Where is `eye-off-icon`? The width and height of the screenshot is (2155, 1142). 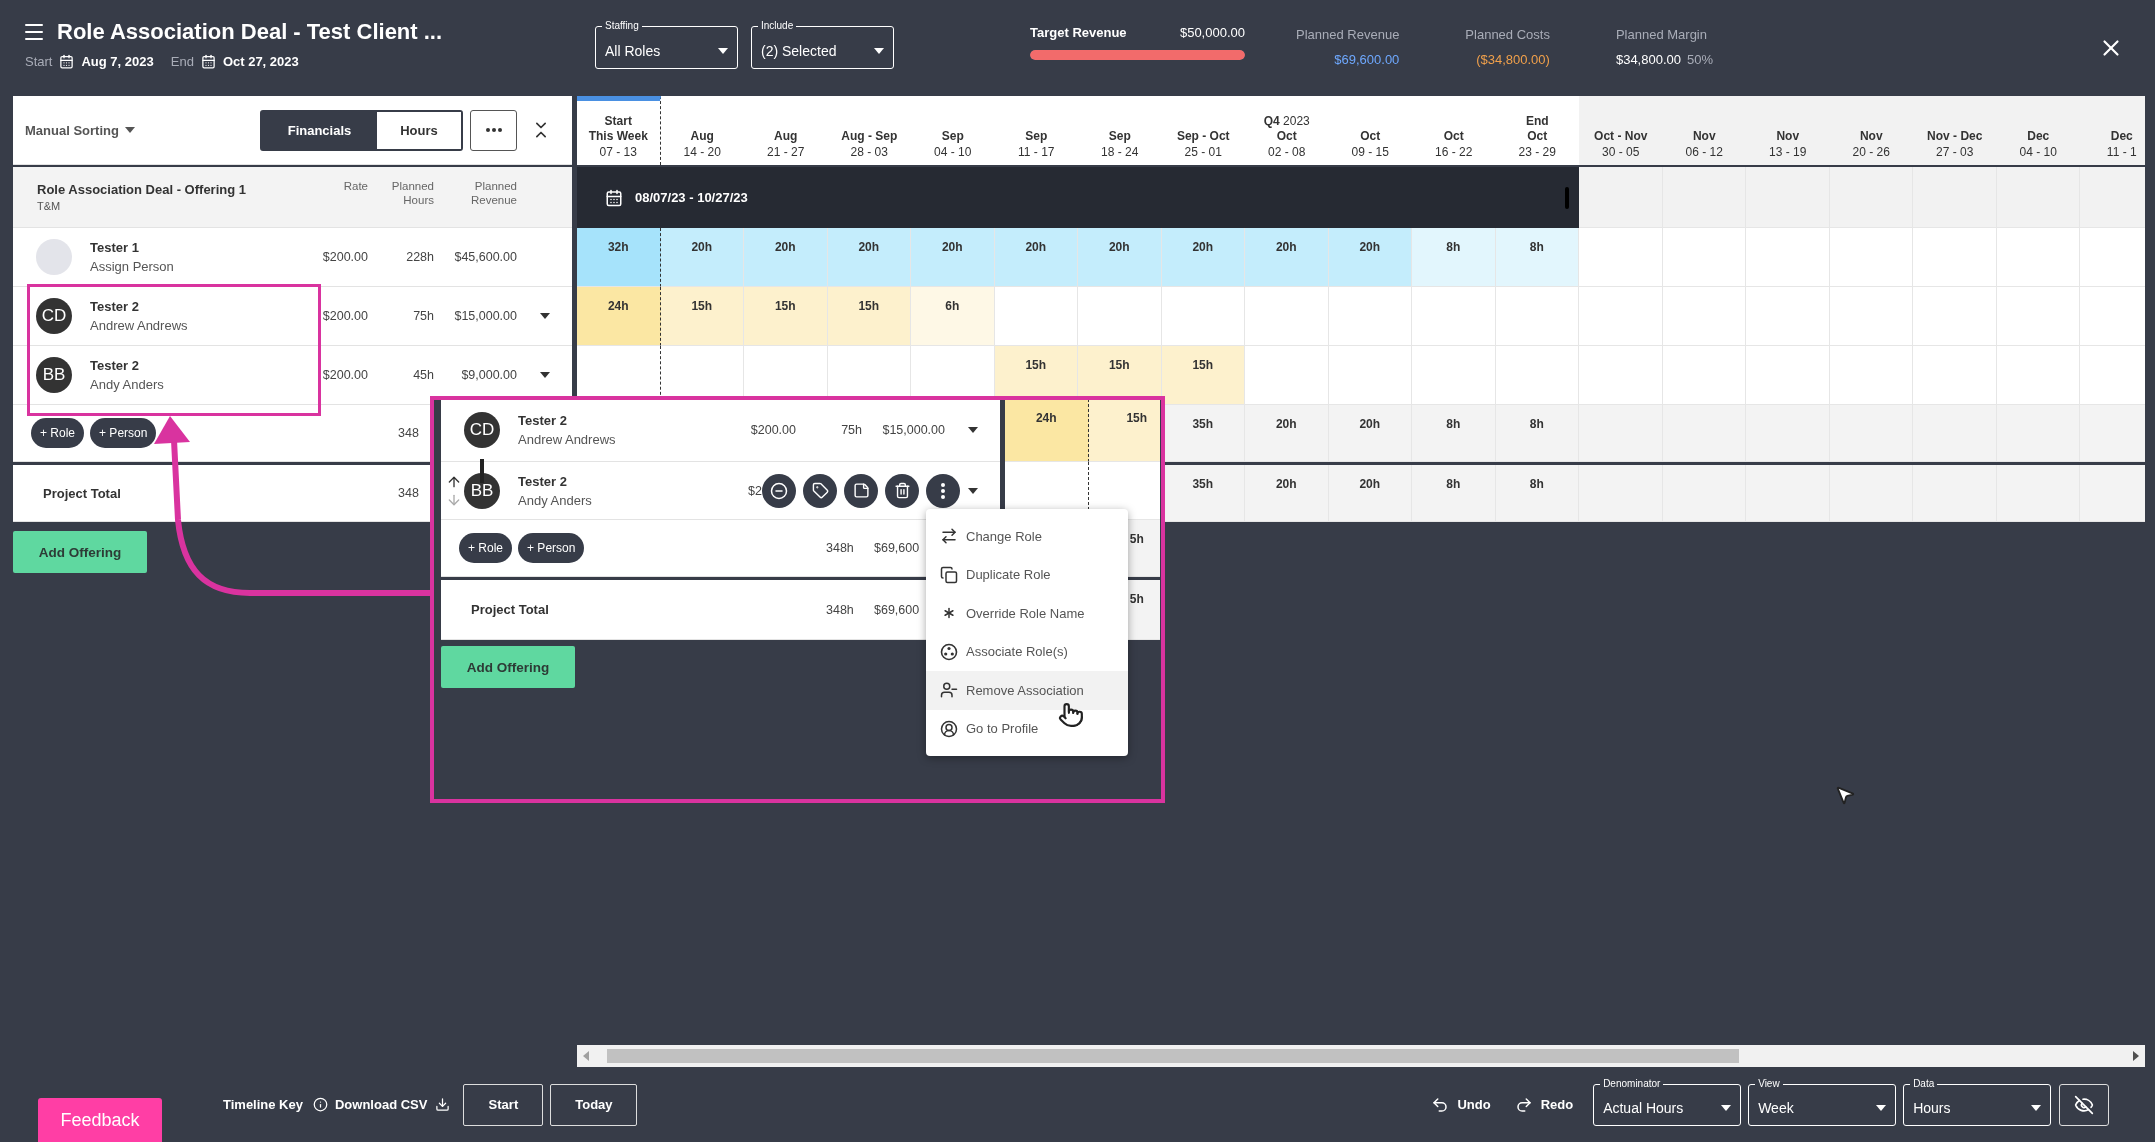 eye-off-icon is located at coordinates (2084, 1104).